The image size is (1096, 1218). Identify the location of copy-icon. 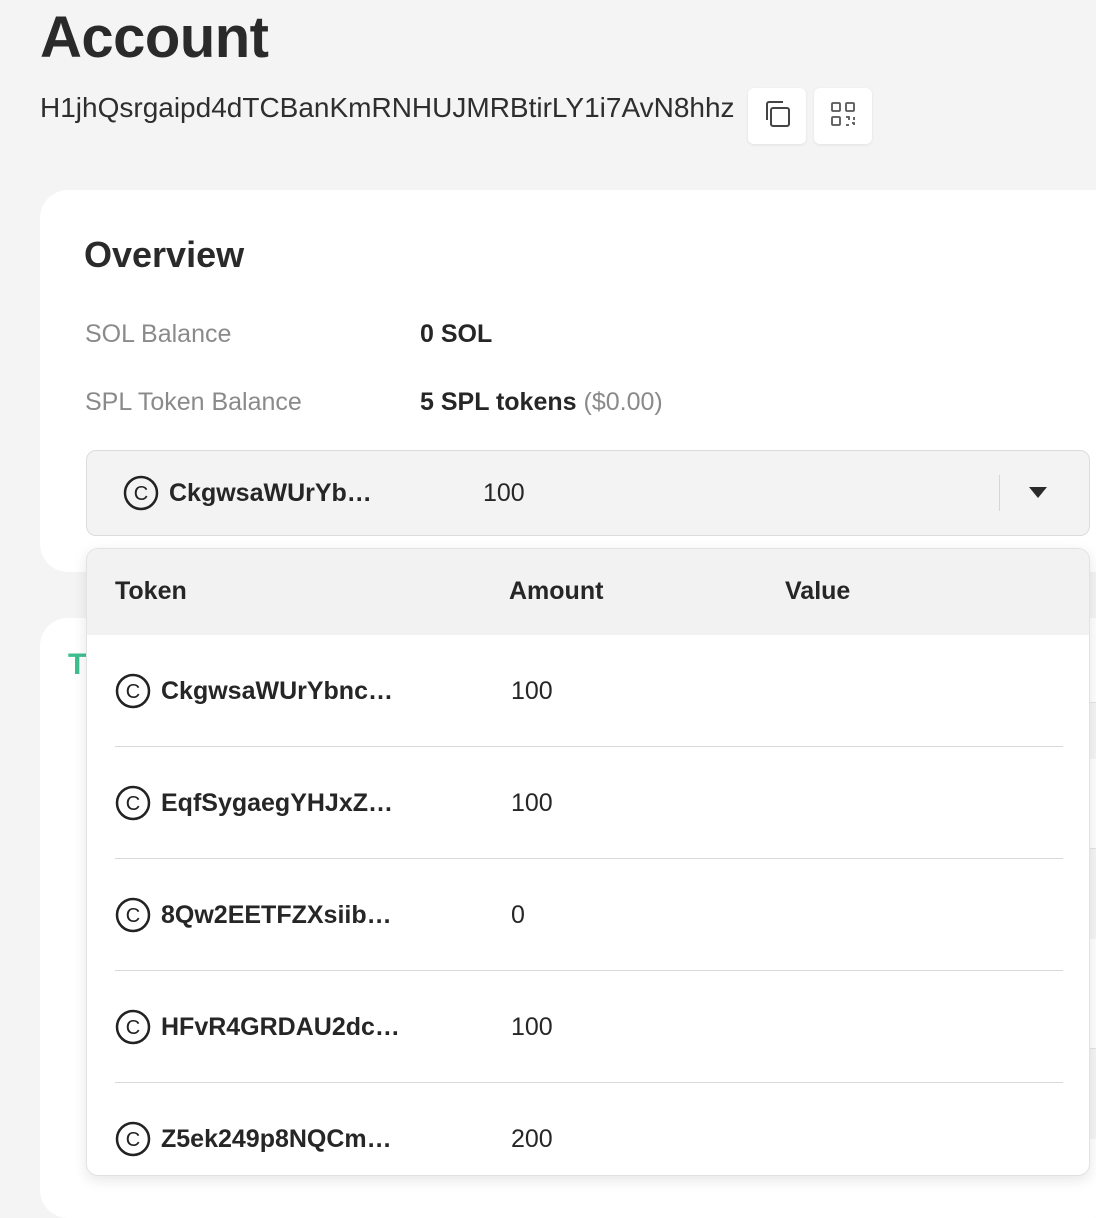
(777, 116).